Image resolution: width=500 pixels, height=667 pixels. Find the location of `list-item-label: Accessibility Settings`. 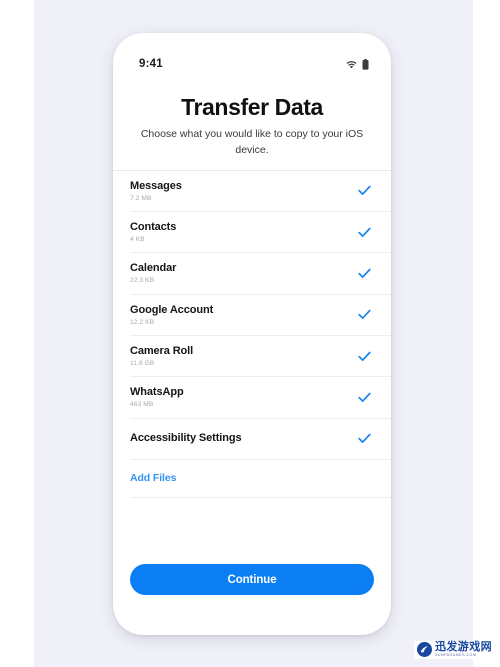

list-item-label: Accessibility Settings is located at coordinates (186, 438).